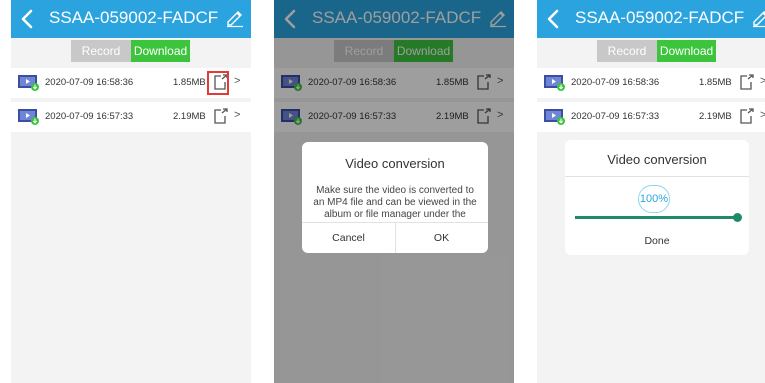  I want to click on progress-knob, so click(737, 217).